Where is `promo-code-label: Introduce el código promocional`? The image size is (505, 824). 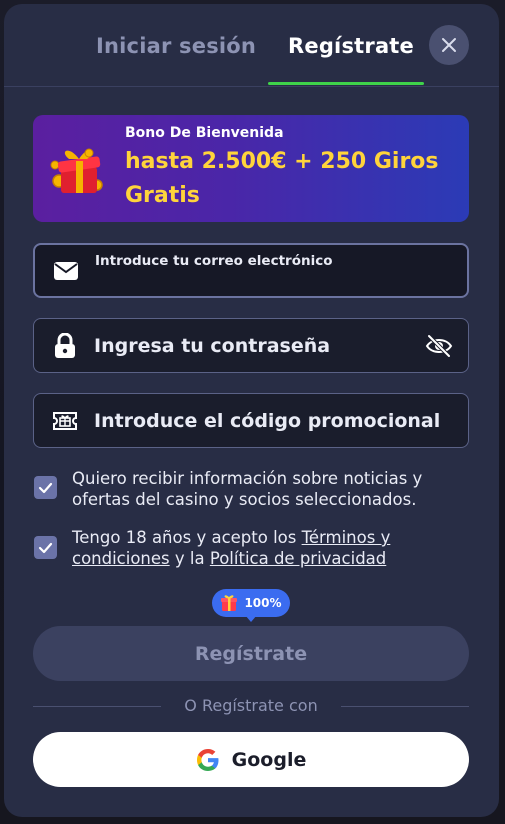
promo-code-label: Introduce el código promocional is located at coordinates (267, 420).